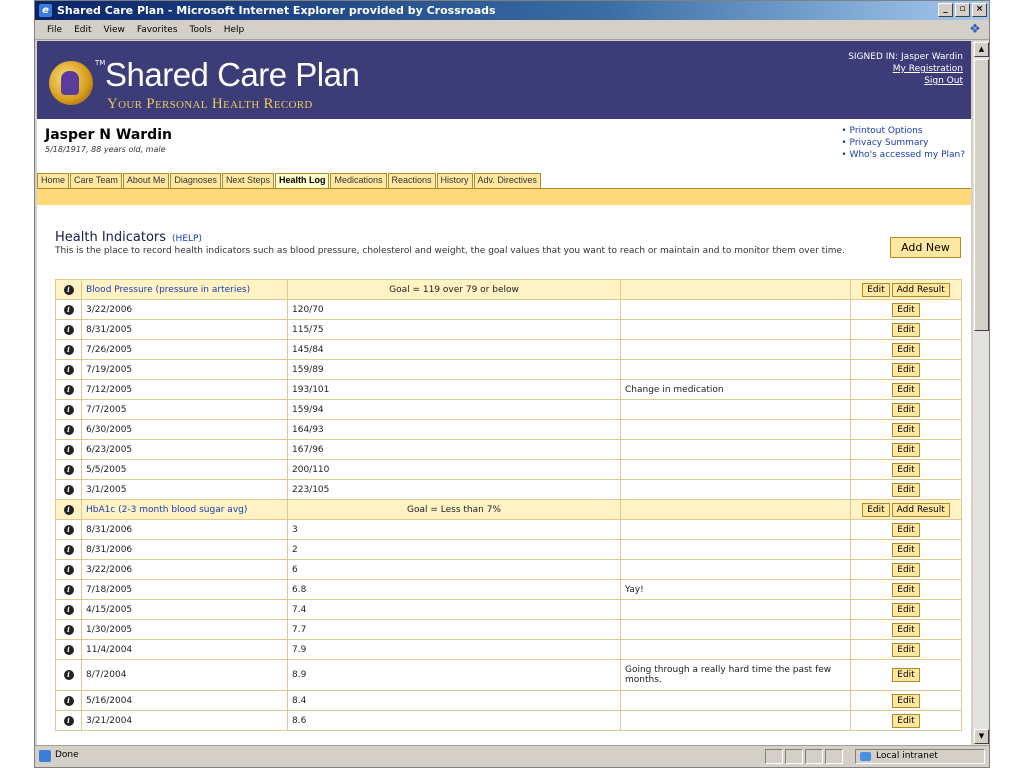  I want to click on maximize-button: ▫, so click(962, 10).